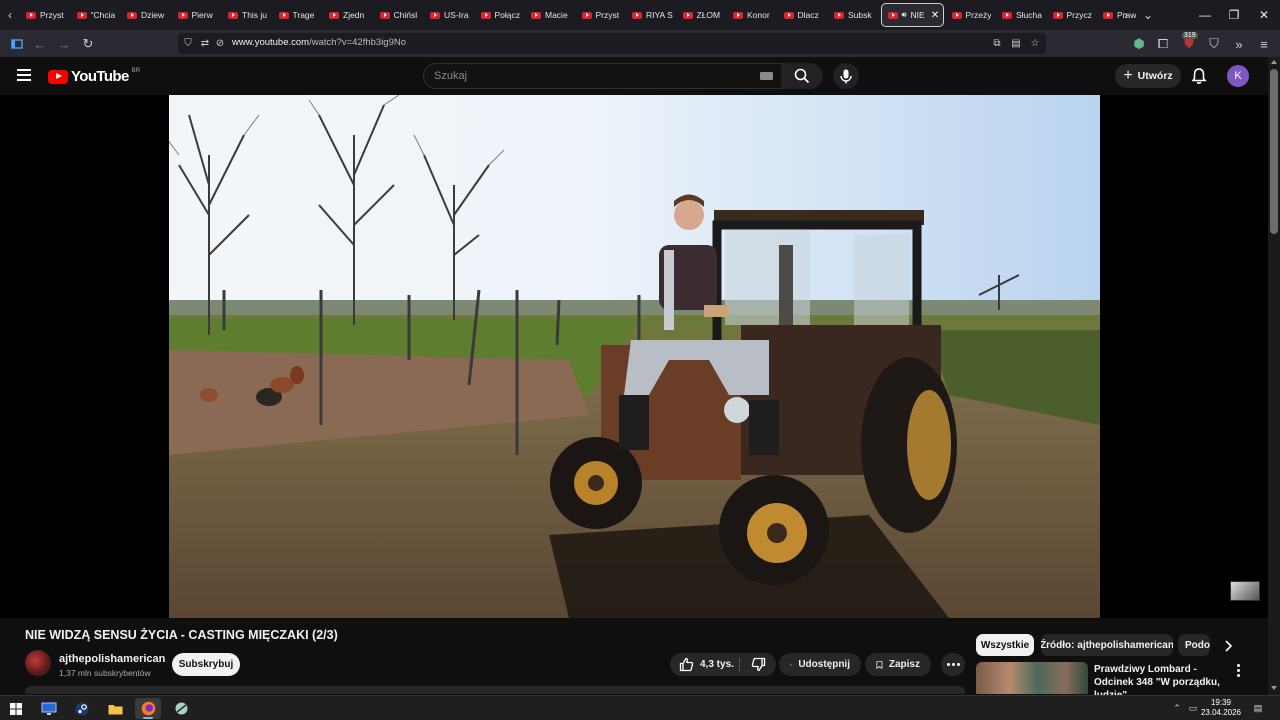  Describe the element at coordinates (354, 15) in the screenshot. I see `browser-tab-label: Zjedn` at that location.